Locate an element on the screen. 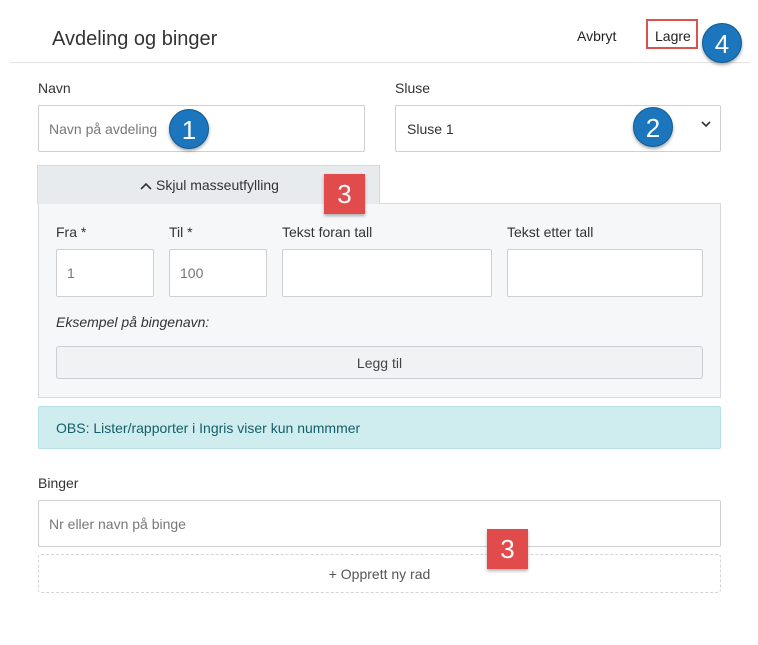 The height and width of the screenshot is (645, 758). prefix-input is located at coordinates (387, 273).